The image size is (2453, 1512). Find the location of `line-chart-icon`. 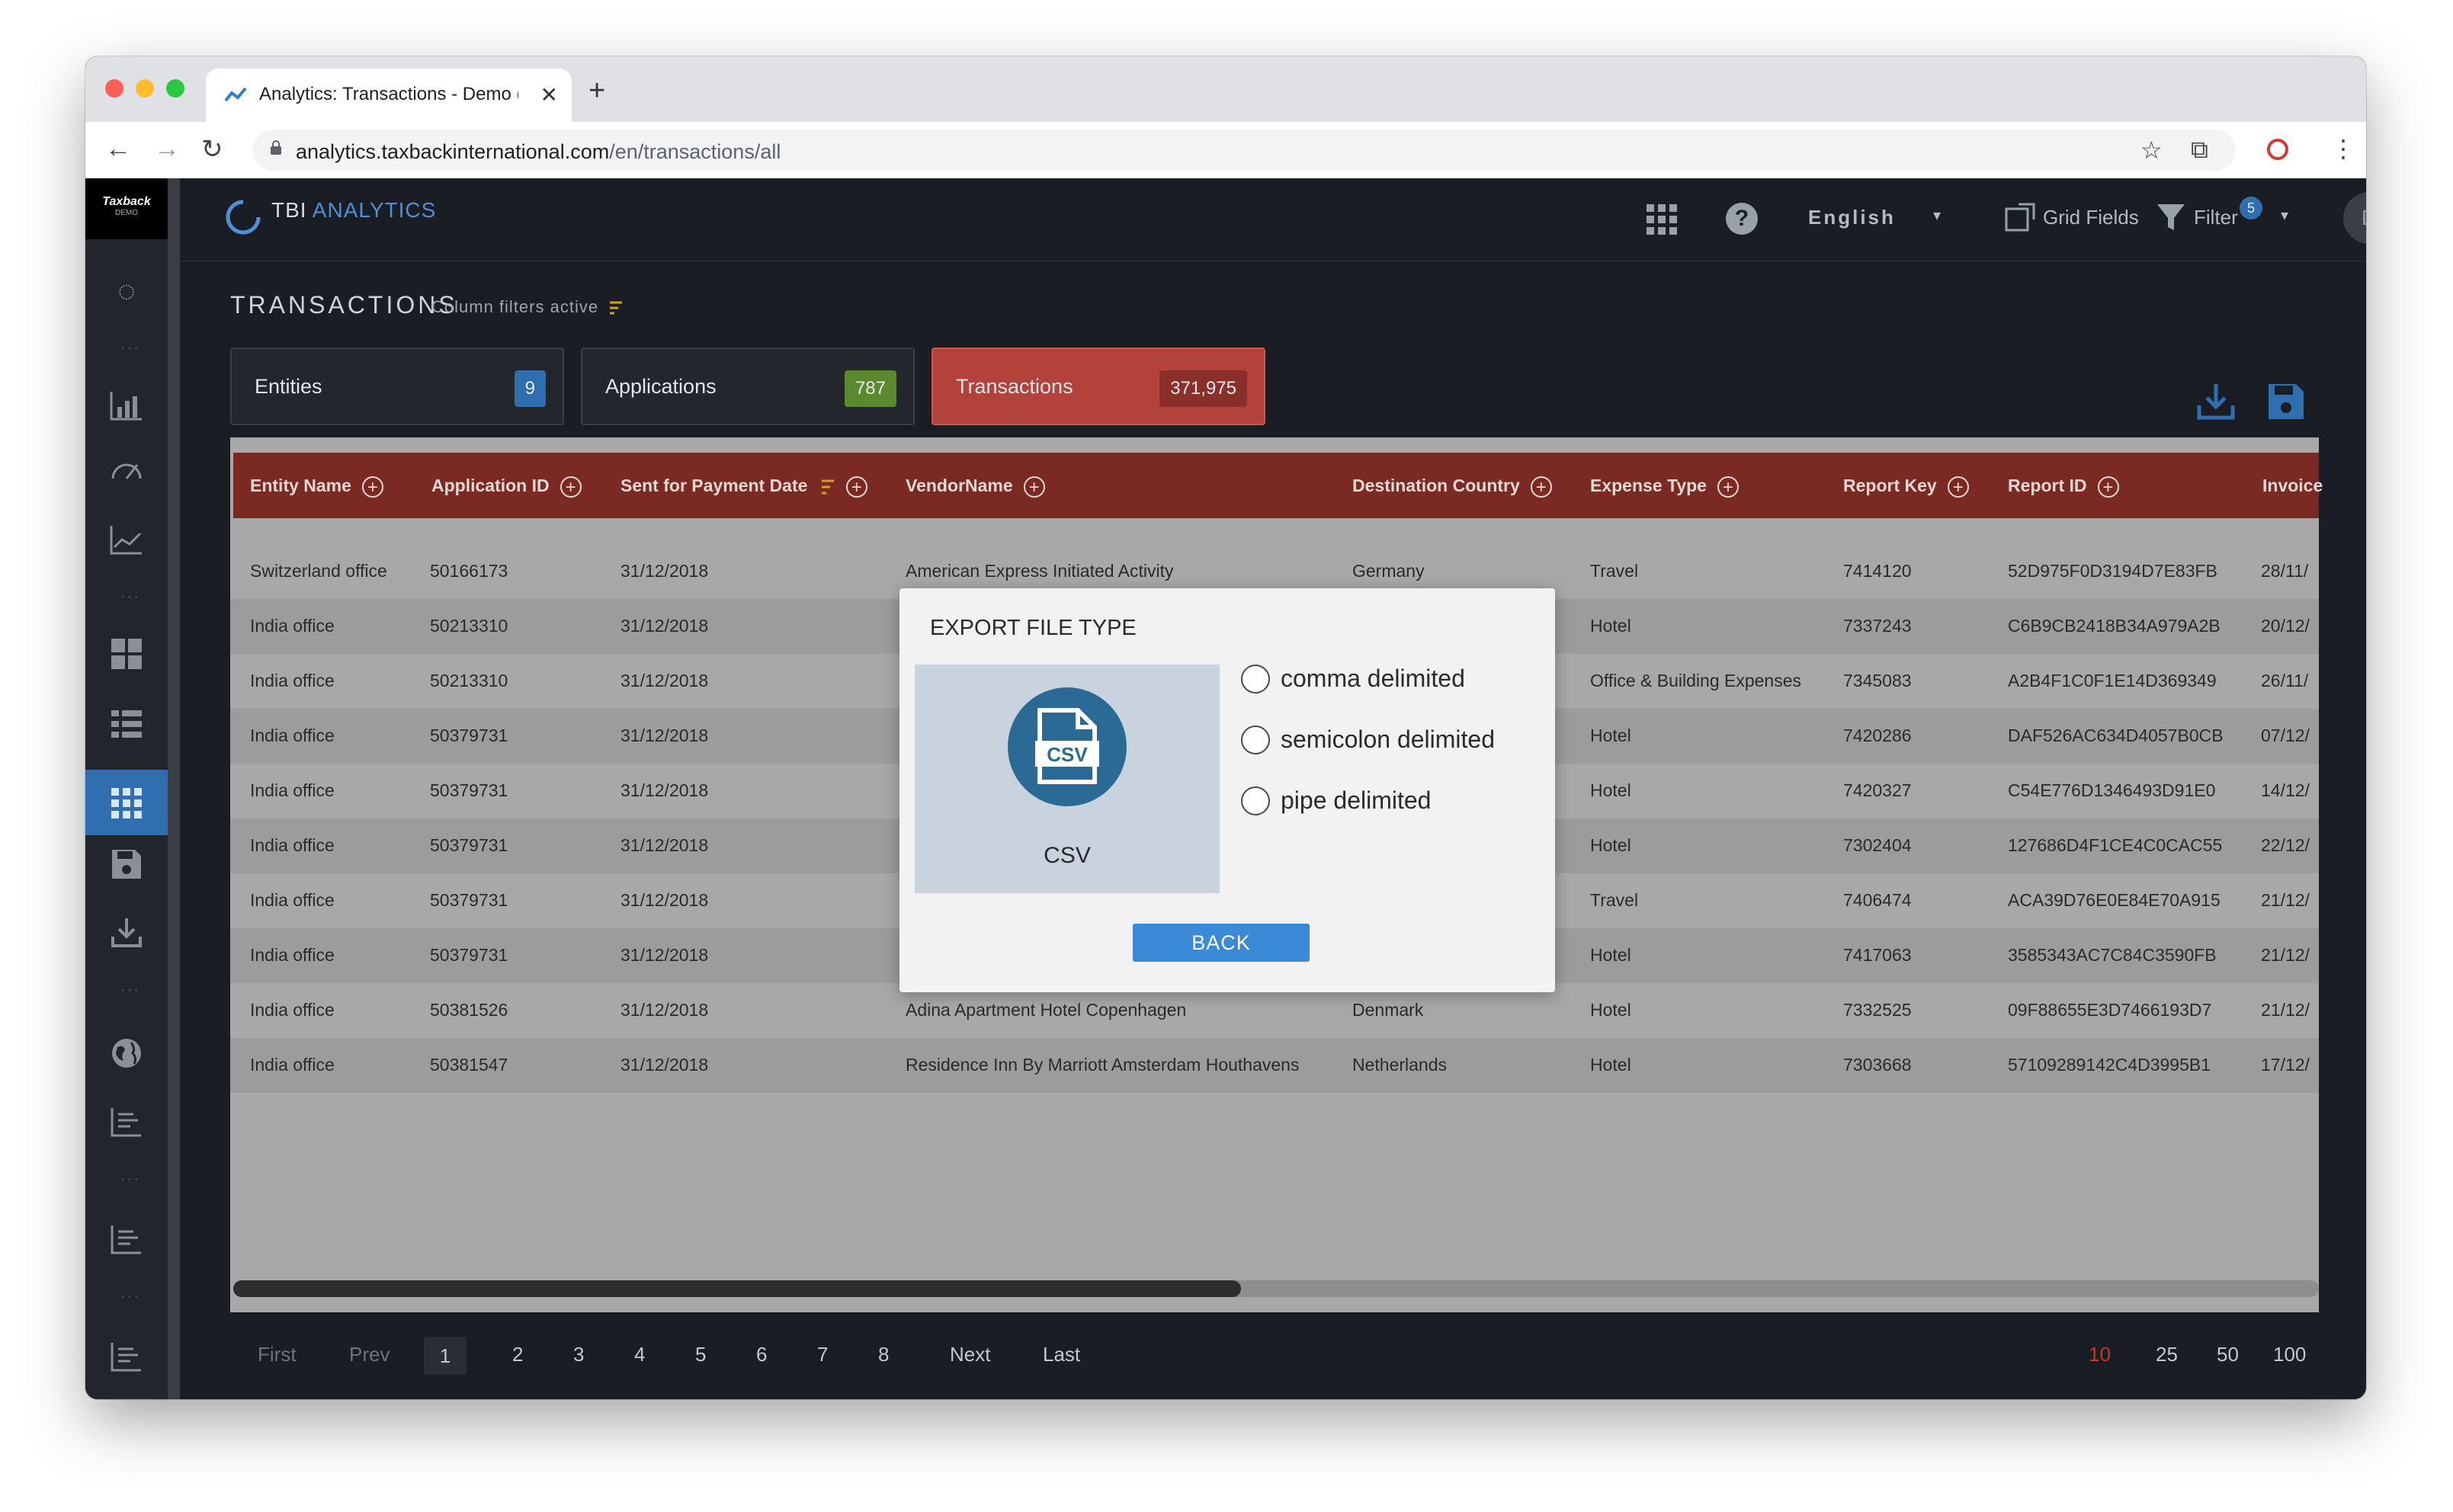

line-chart-icon is located at coordinates (126, 539).